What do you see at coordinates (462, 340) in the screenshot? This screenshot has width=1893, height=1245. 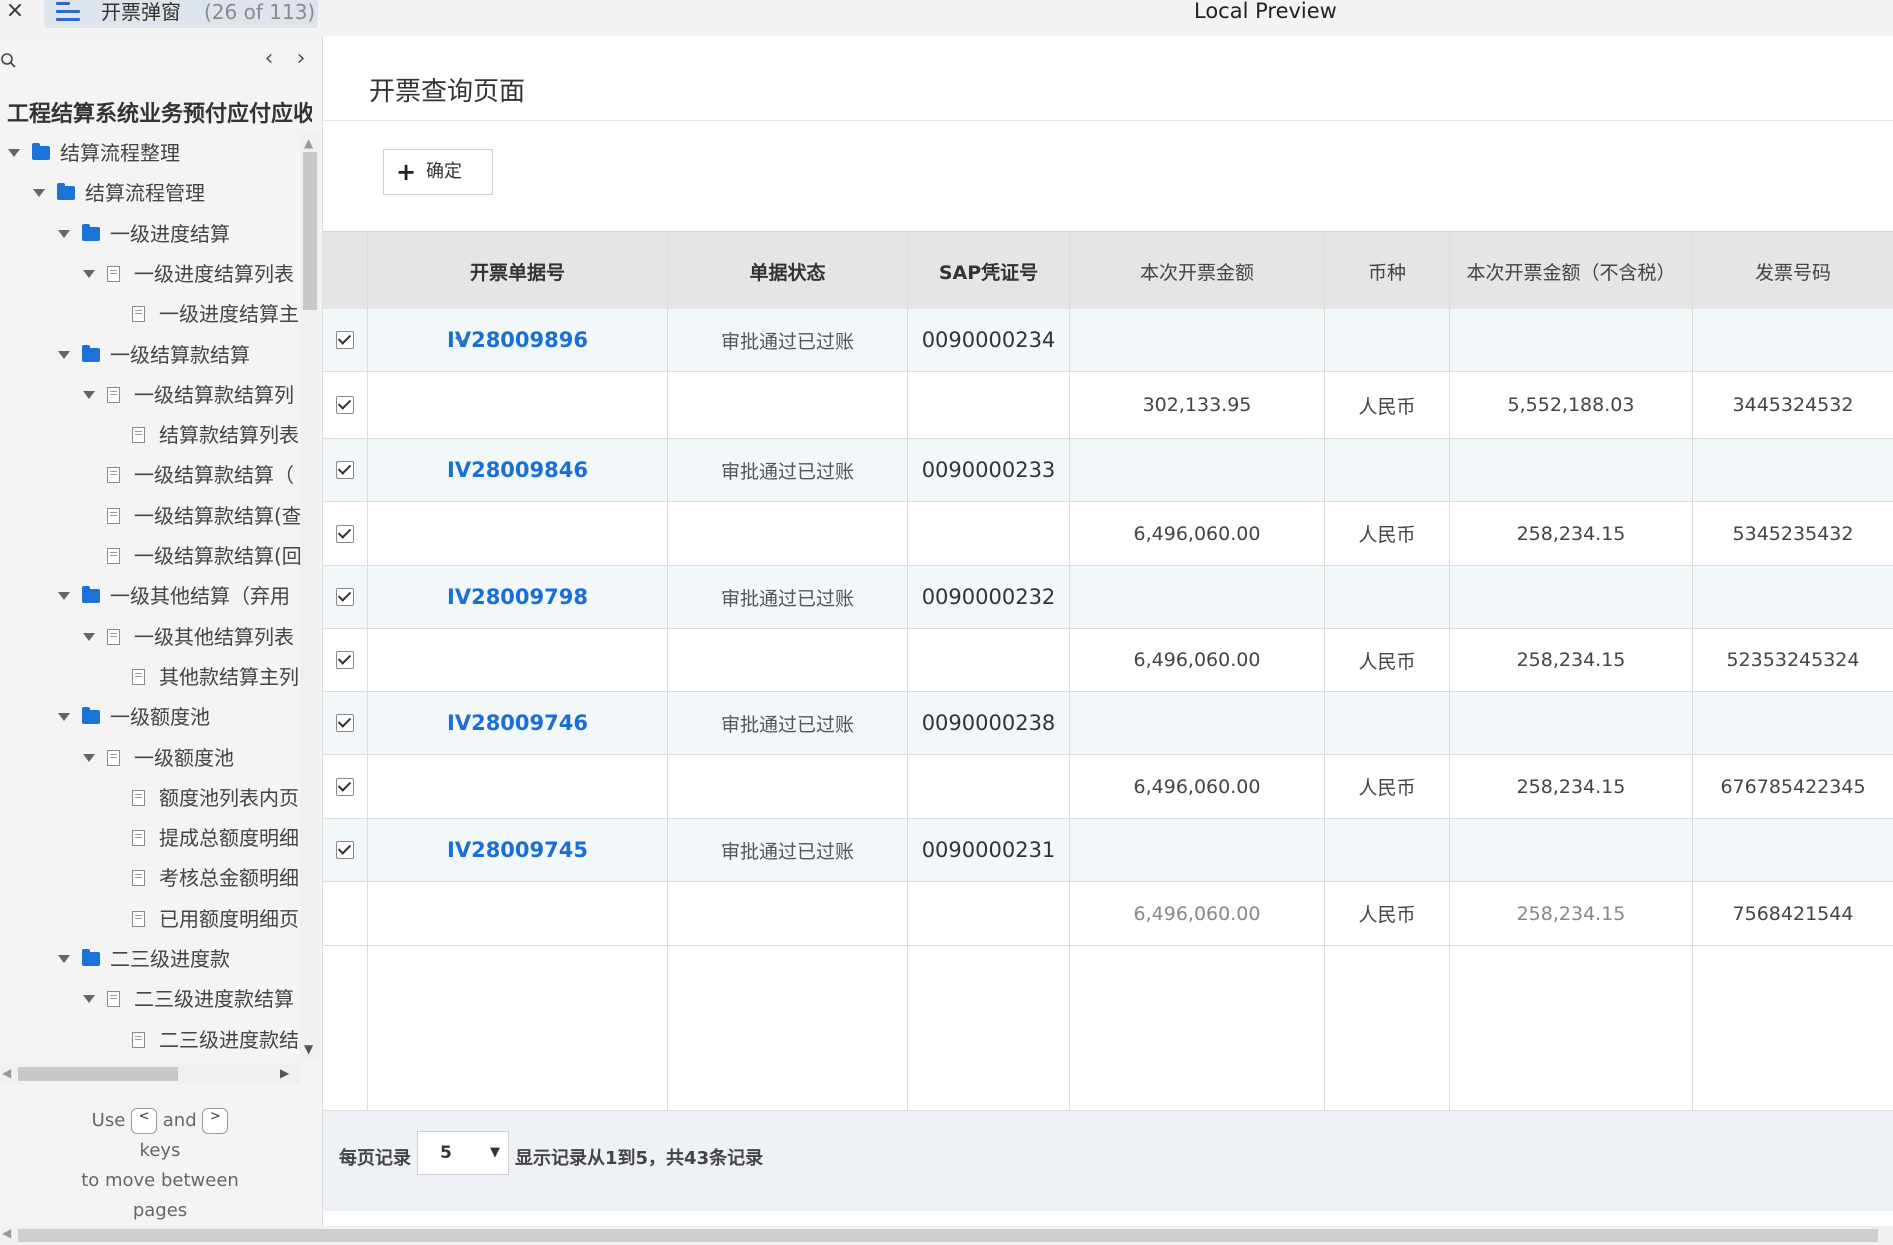 I see `chevron-down-icon` at bounding box center [462, 340].